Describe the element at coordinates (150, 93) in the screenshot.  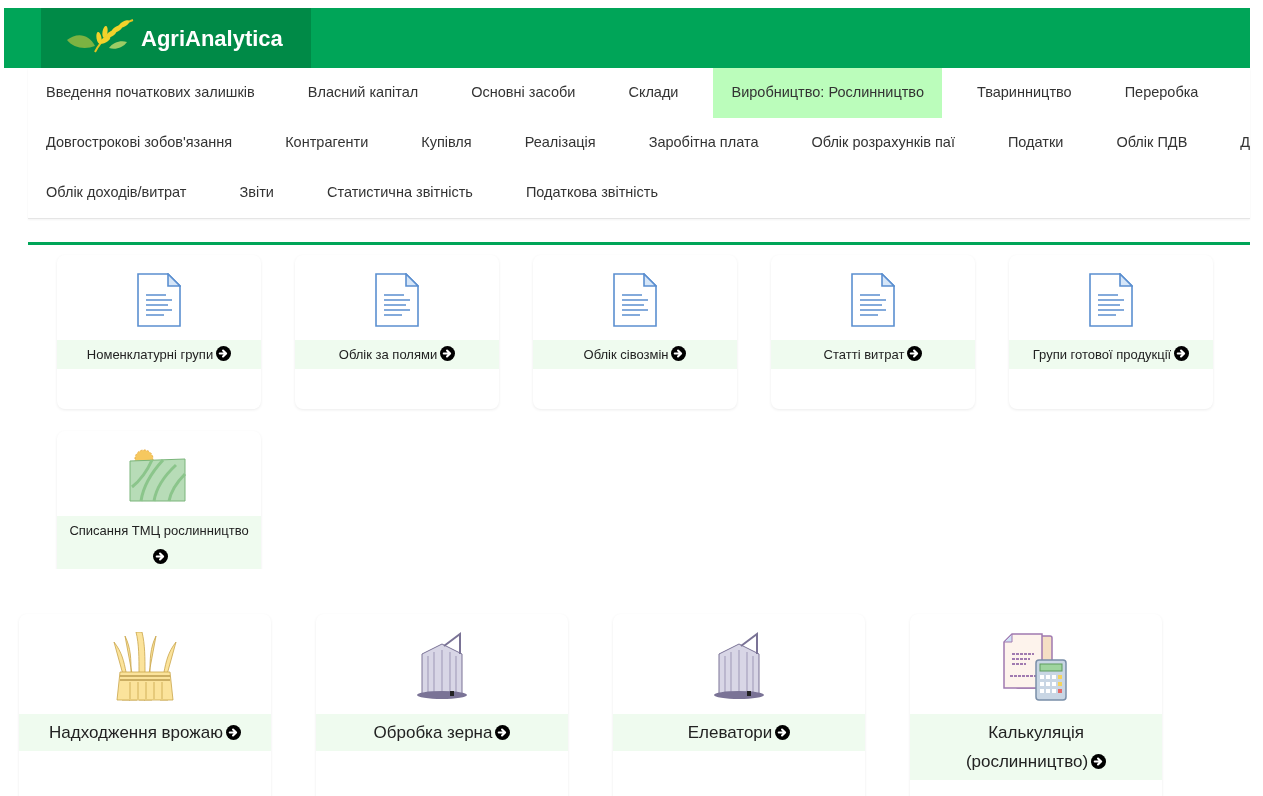
I see `nav-tab: Введення початкових залишків` at that location.